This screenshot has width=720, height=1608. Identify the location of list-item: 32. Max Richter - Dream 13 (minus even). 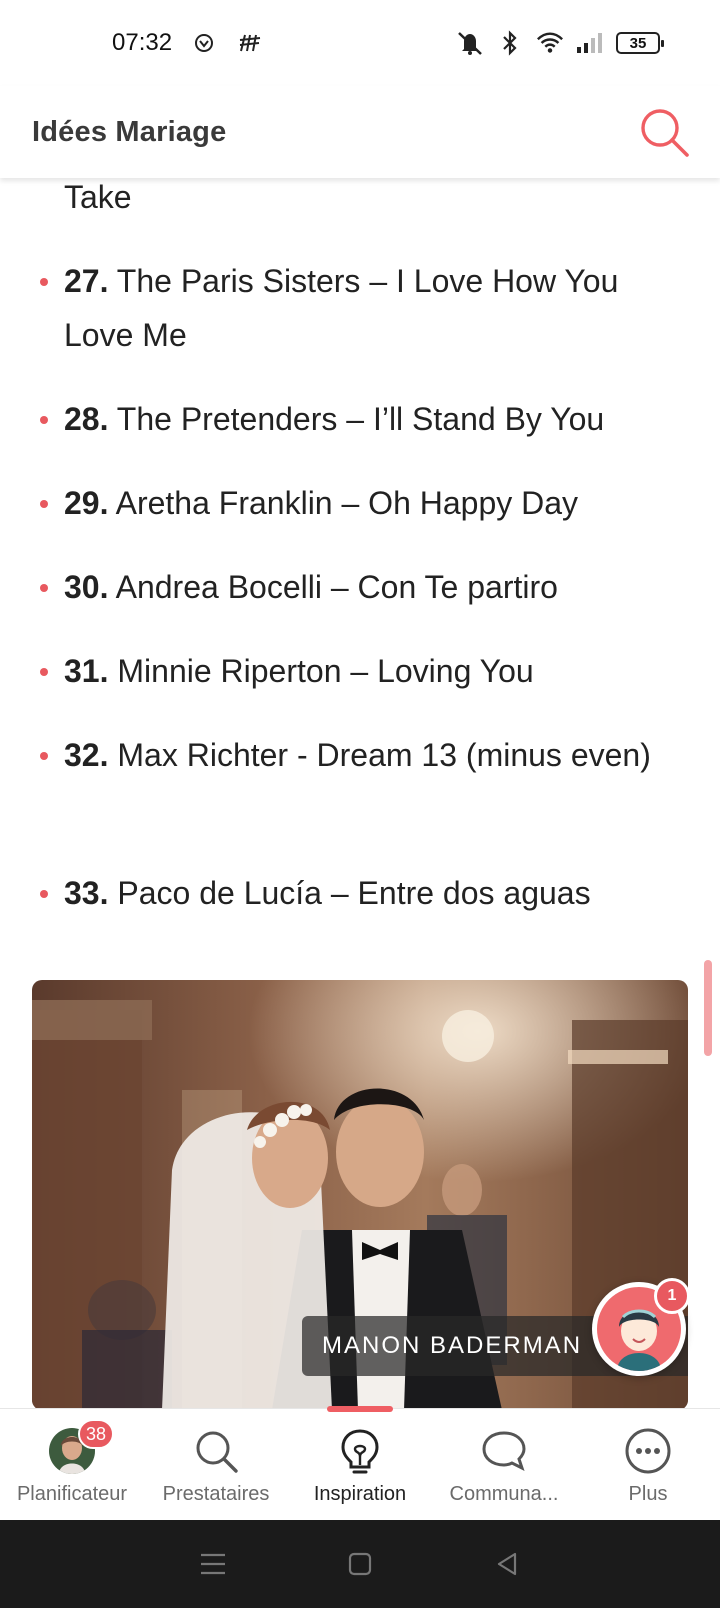
(345, 755).